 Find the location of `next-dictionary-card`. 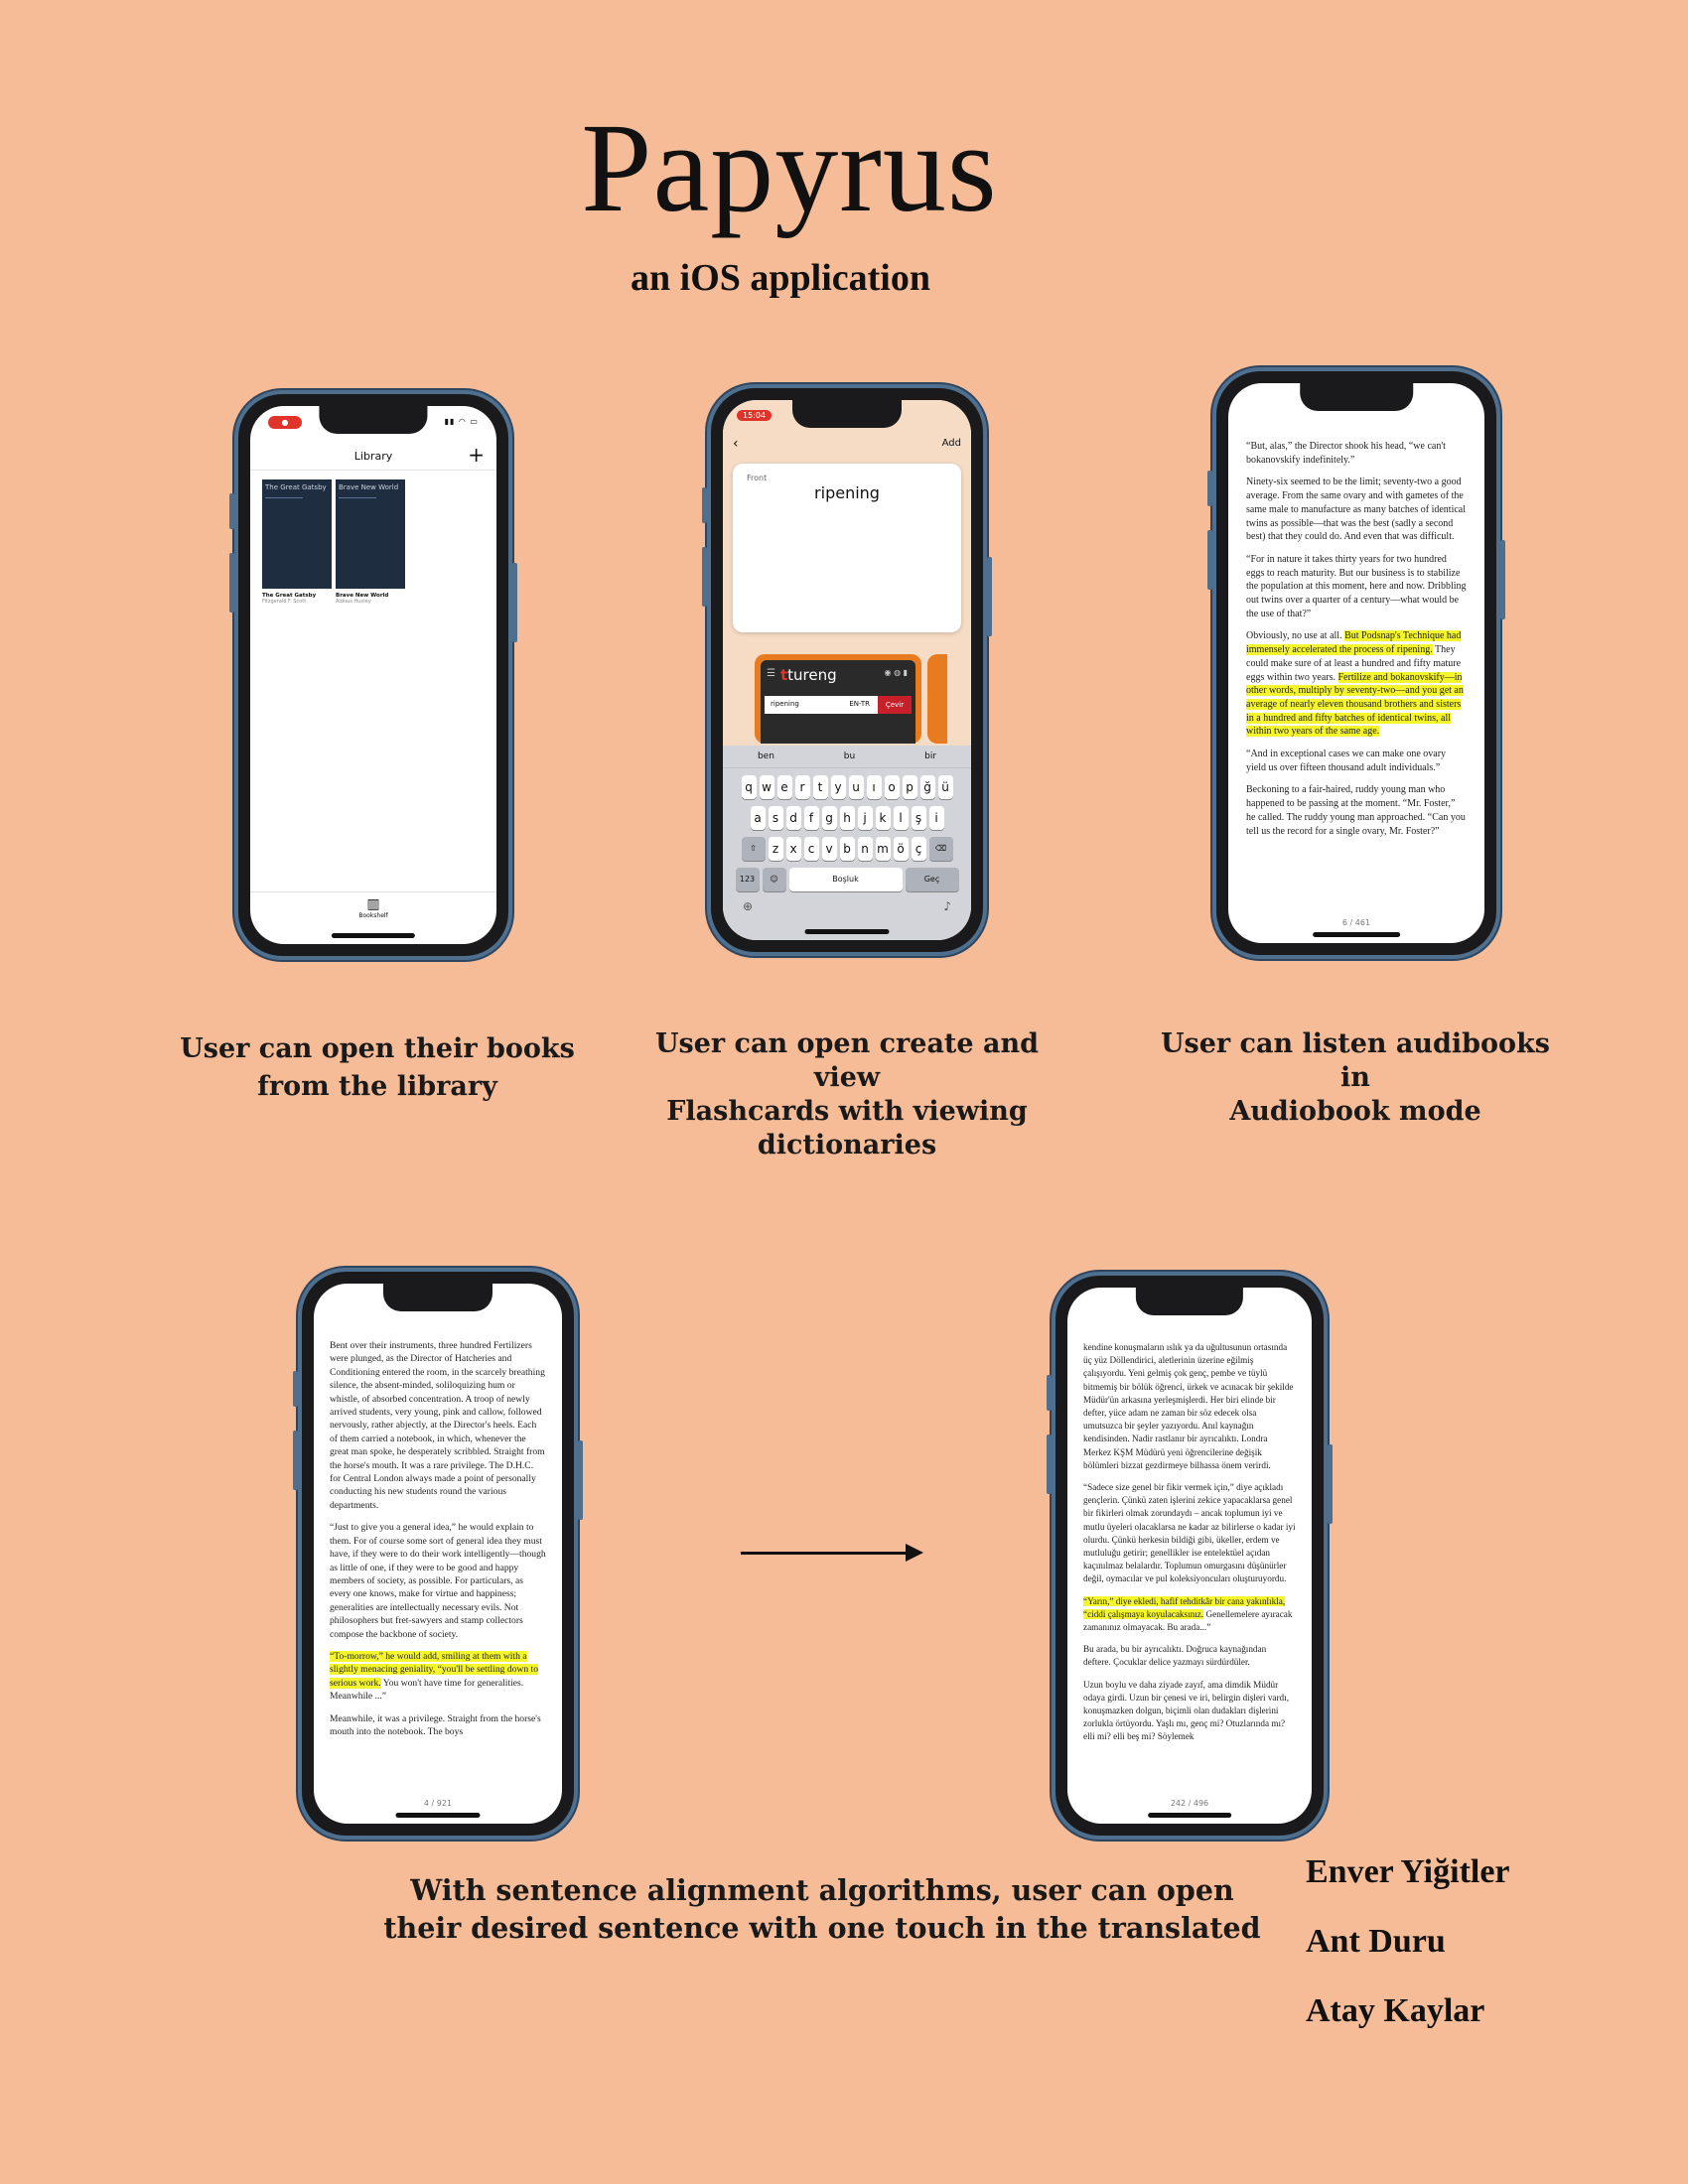

next-dictionary-card is located at coordinates (937, 699).